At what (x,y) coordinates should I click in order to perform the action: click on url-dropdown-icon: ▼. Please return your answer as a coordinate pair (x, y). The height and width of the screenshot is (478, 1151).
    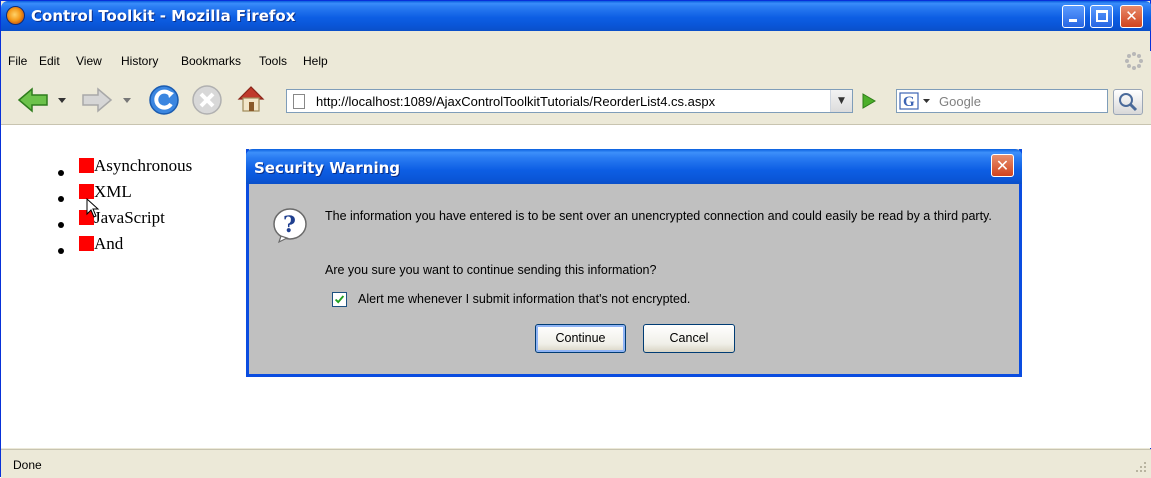
    Looking at the image, I should click on (841, 101).